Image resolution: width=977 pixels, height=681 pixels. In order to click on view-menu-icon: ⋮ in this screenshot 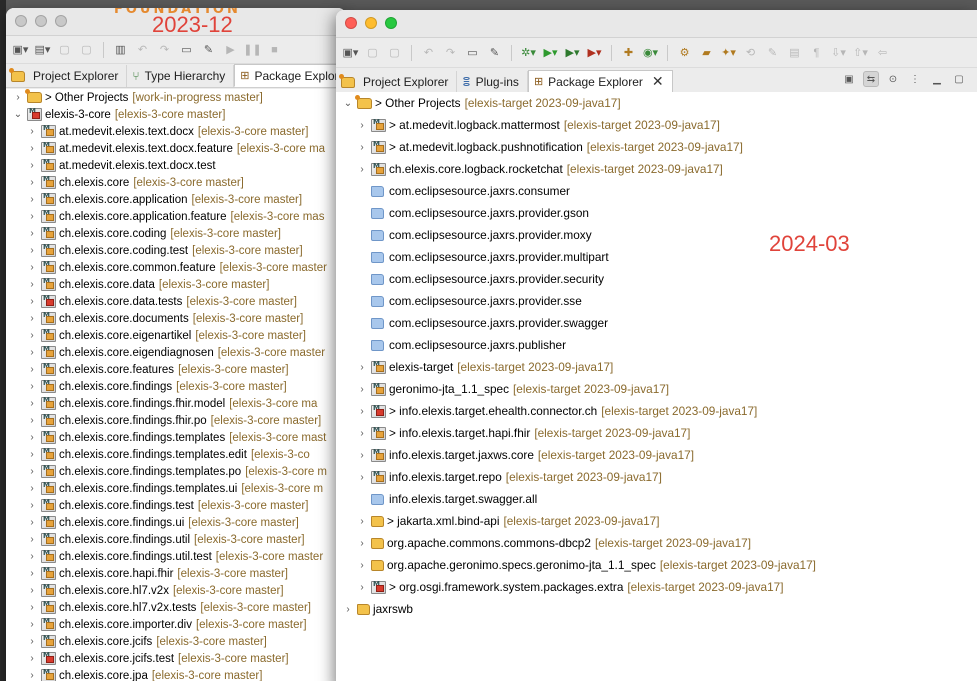, I will do `click(915, 79)`.